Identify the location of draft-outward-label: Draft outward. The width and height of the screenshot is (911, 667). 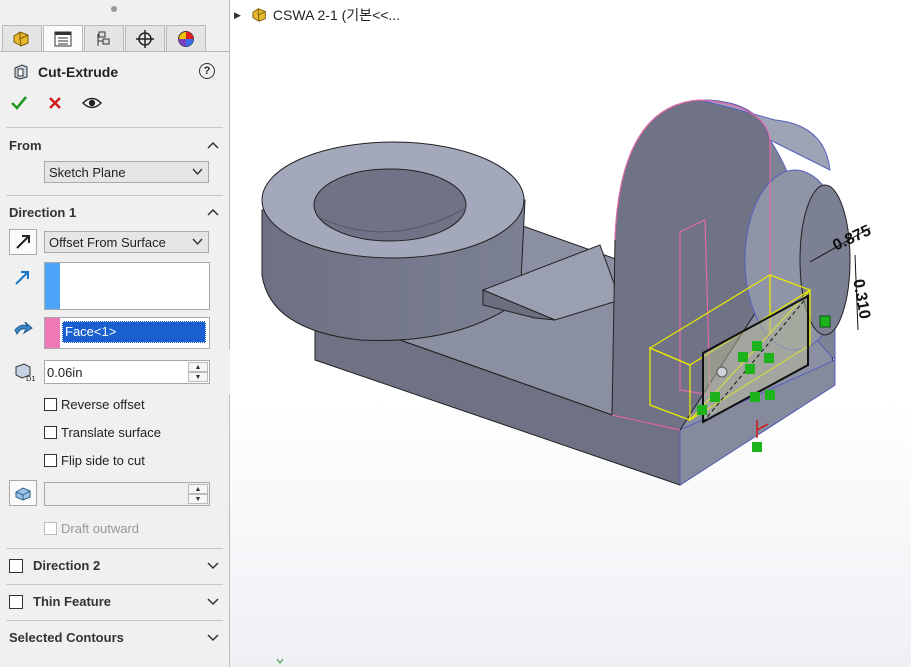
(100, 528).